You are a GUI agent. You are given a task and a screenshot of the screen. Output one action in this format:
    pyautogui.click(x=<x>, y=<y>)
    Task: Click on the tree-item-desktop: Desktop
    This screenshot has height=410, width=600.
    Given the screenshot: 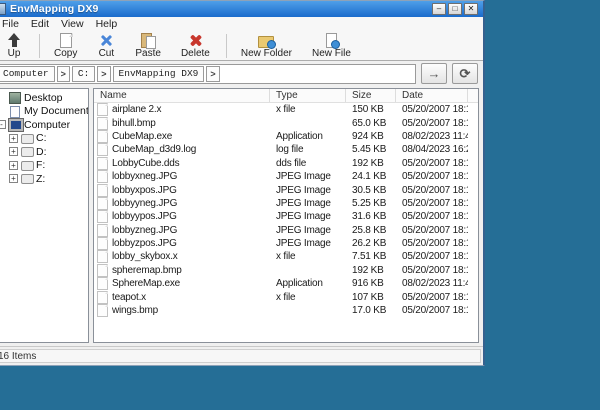 What is the action you would take?
    pyautogui.click(x=44, y=98)
    